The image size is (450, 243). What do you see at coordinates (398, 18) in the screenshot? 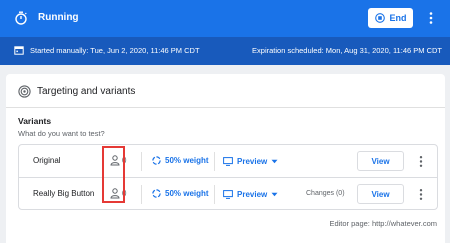
I see `end-button-label: End` at bounding box center [398, 18].